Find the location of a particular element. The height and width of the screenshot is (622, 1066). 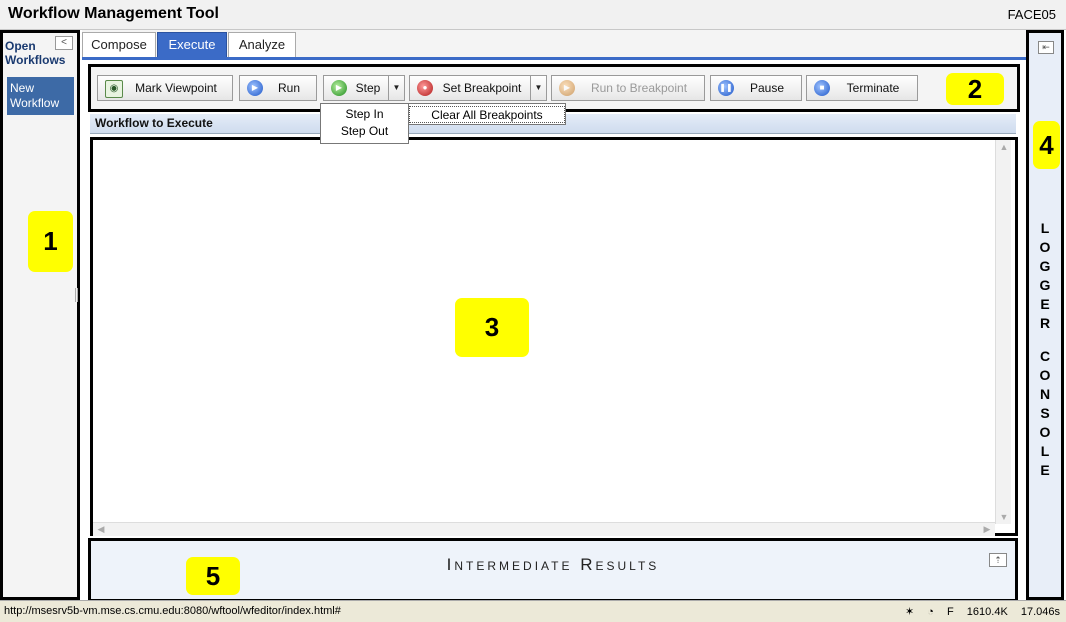

horizontal-scrollbar: ◀ ▶ is located at coordinates (544, 529).